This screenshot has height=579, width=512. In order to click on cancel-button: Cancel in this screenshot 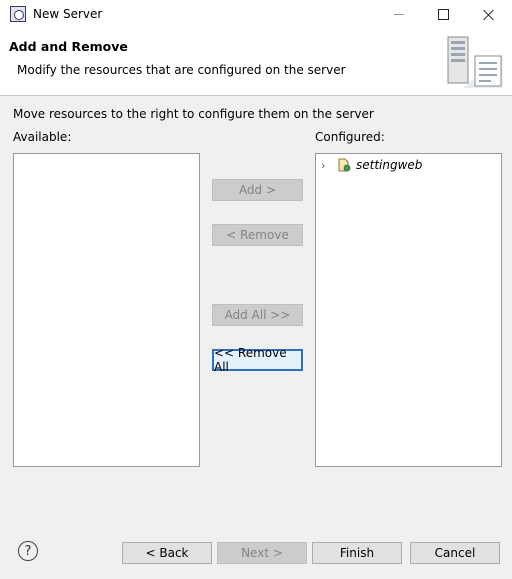, I will do `click(455, 553)`.